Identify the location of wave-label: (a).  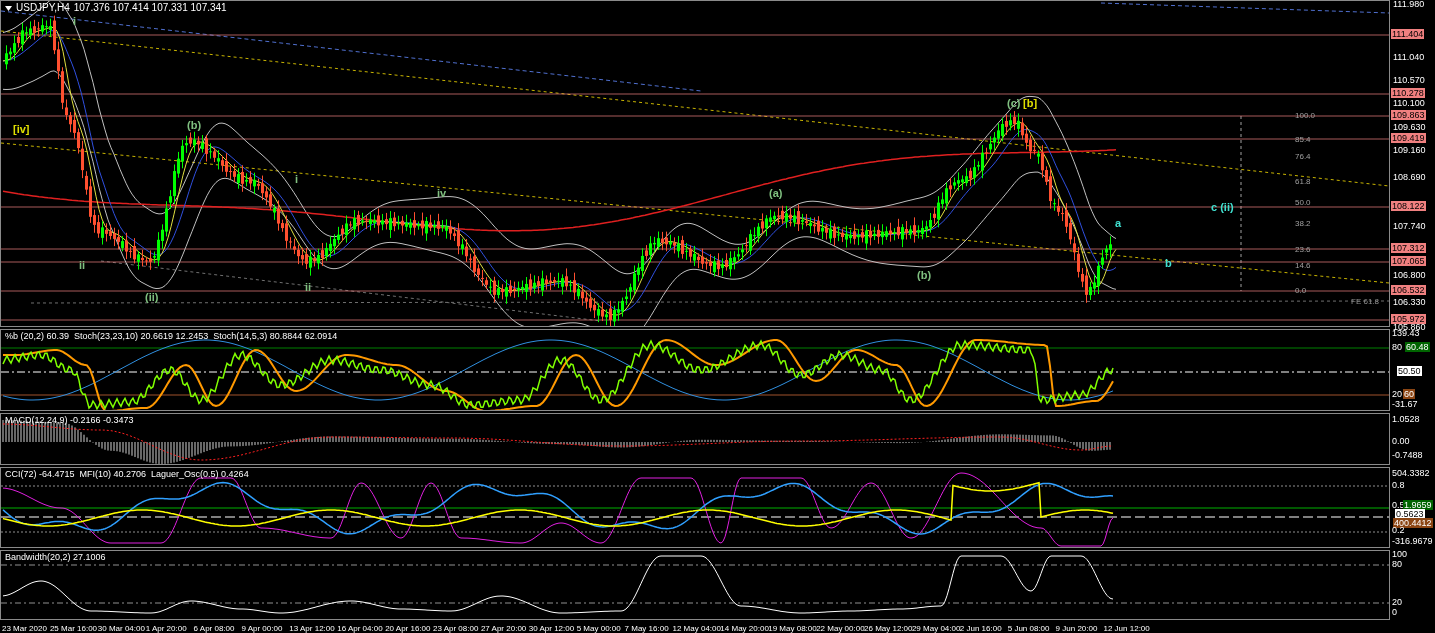
(776, 193).